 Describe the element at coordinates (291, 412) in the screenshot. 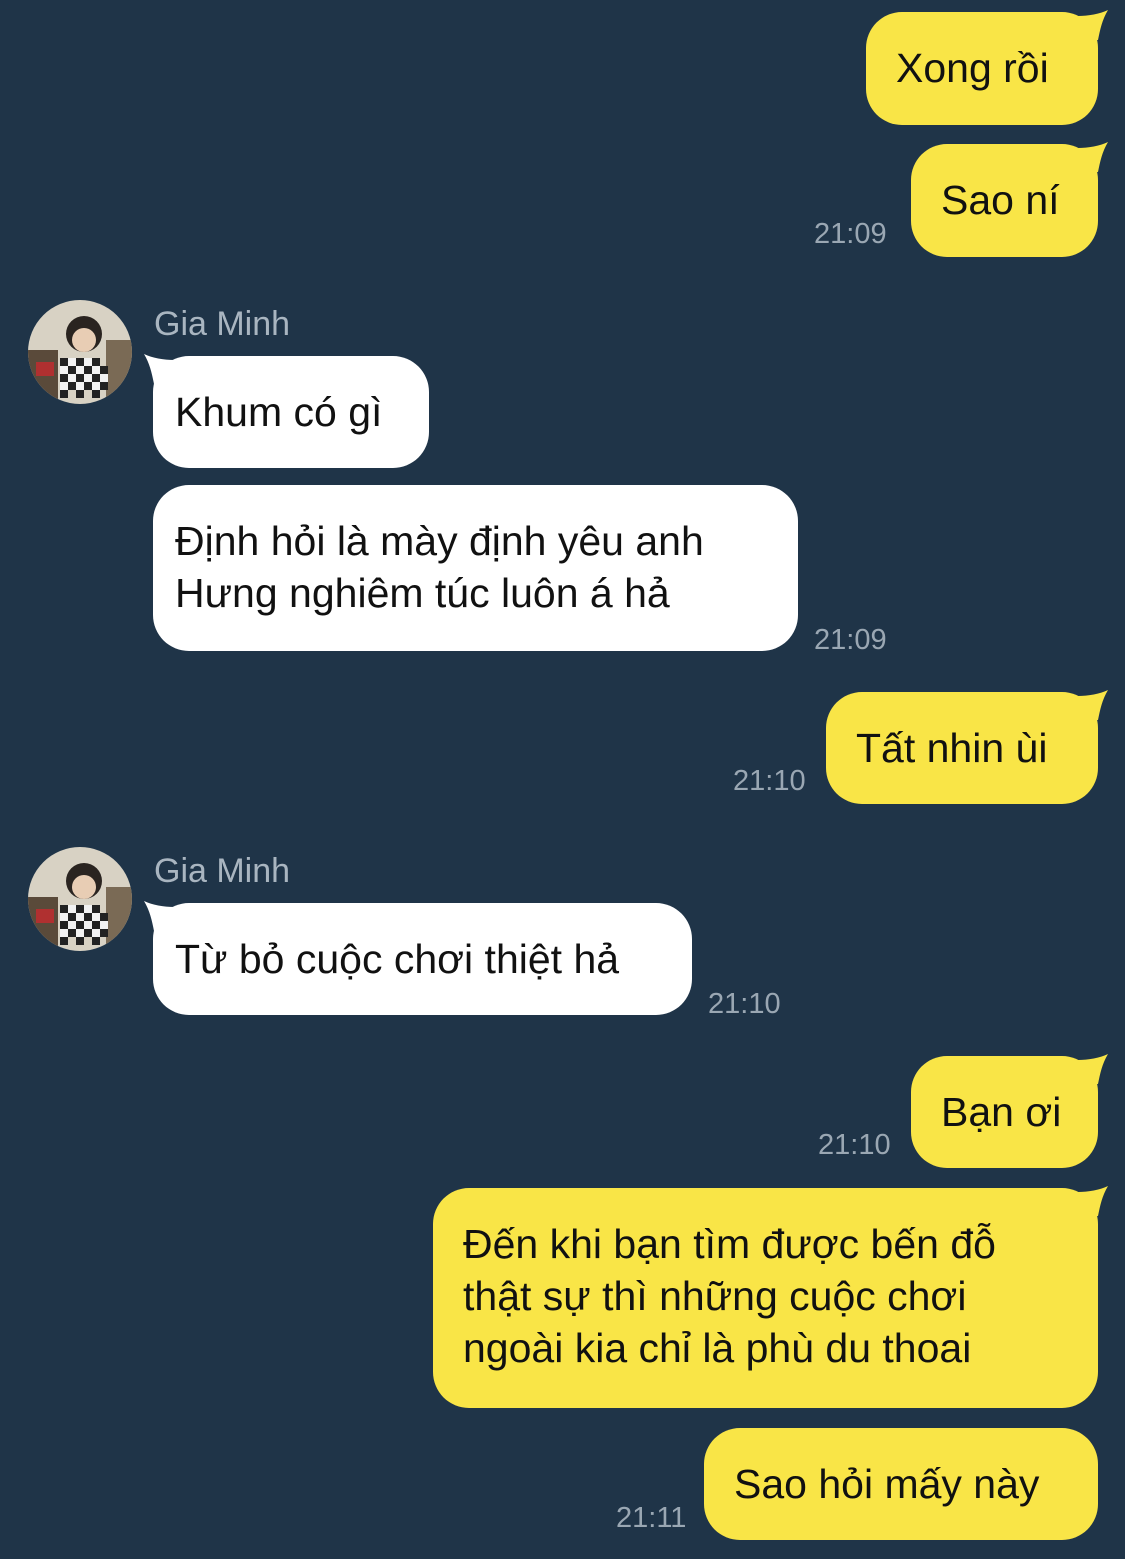

I see `message-bubble-incoming: Khum có gì` at that location.